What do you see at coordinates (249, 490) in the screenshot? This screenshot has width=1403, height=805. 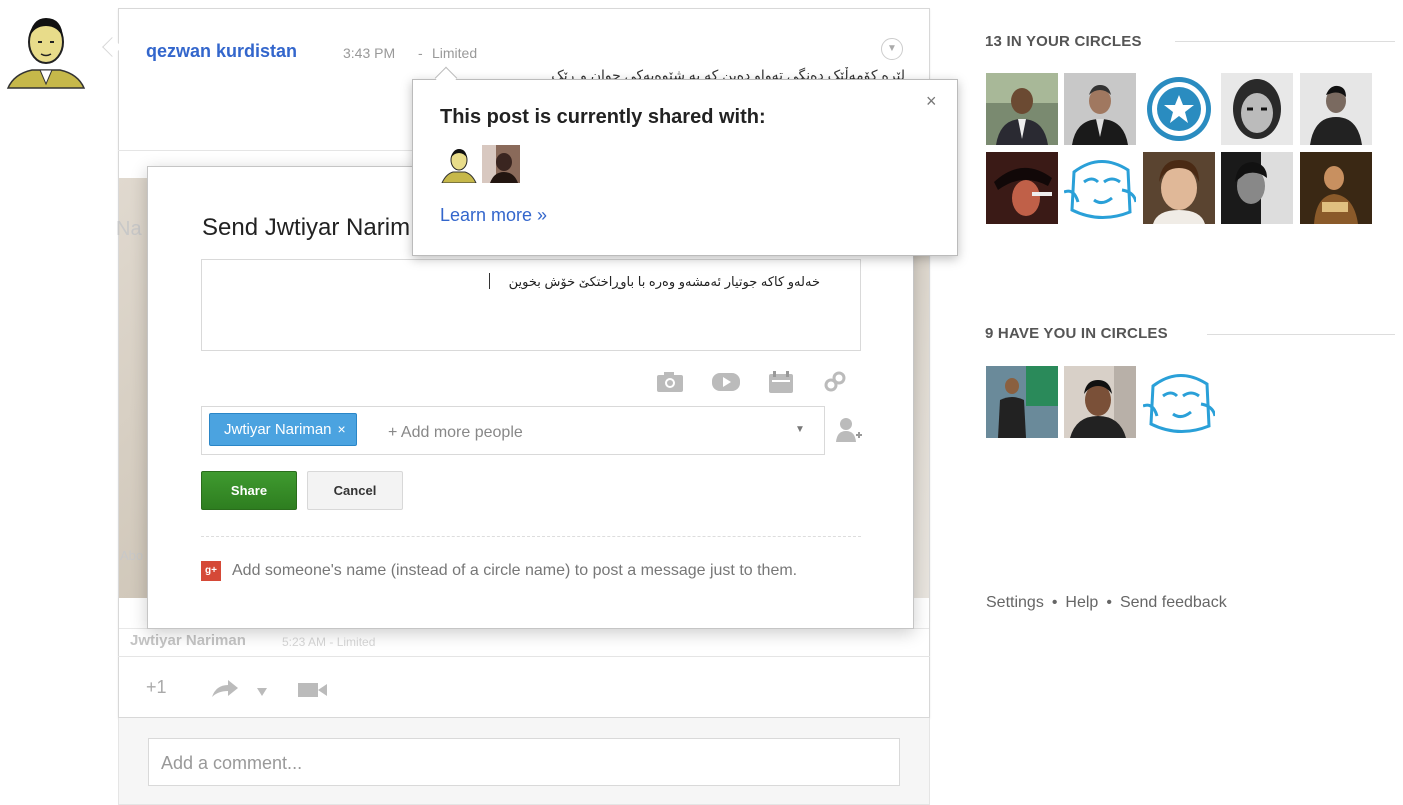 I see `share-button: Share` at bounding box center [249, 490].